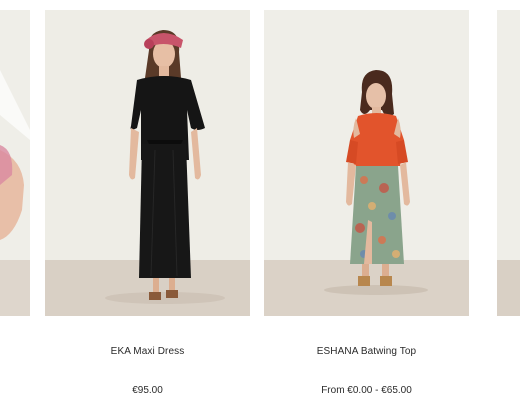  I want to click on product-image-partial-left, so click(15, 163).